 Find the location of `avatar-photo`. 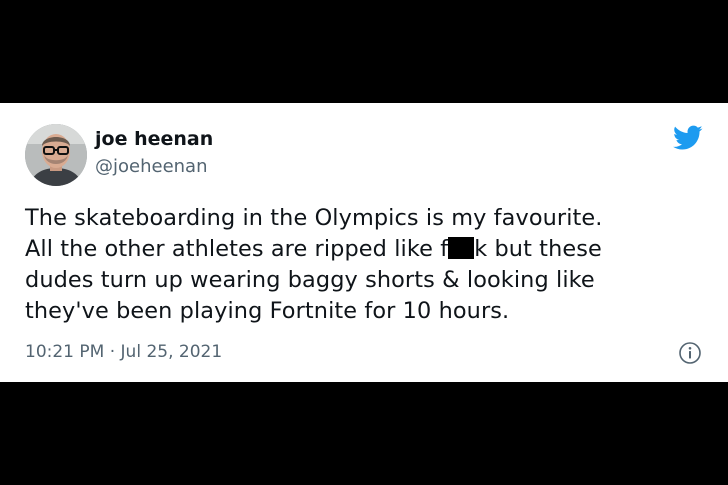

avatar-photo is located at coordinates (56, 155).